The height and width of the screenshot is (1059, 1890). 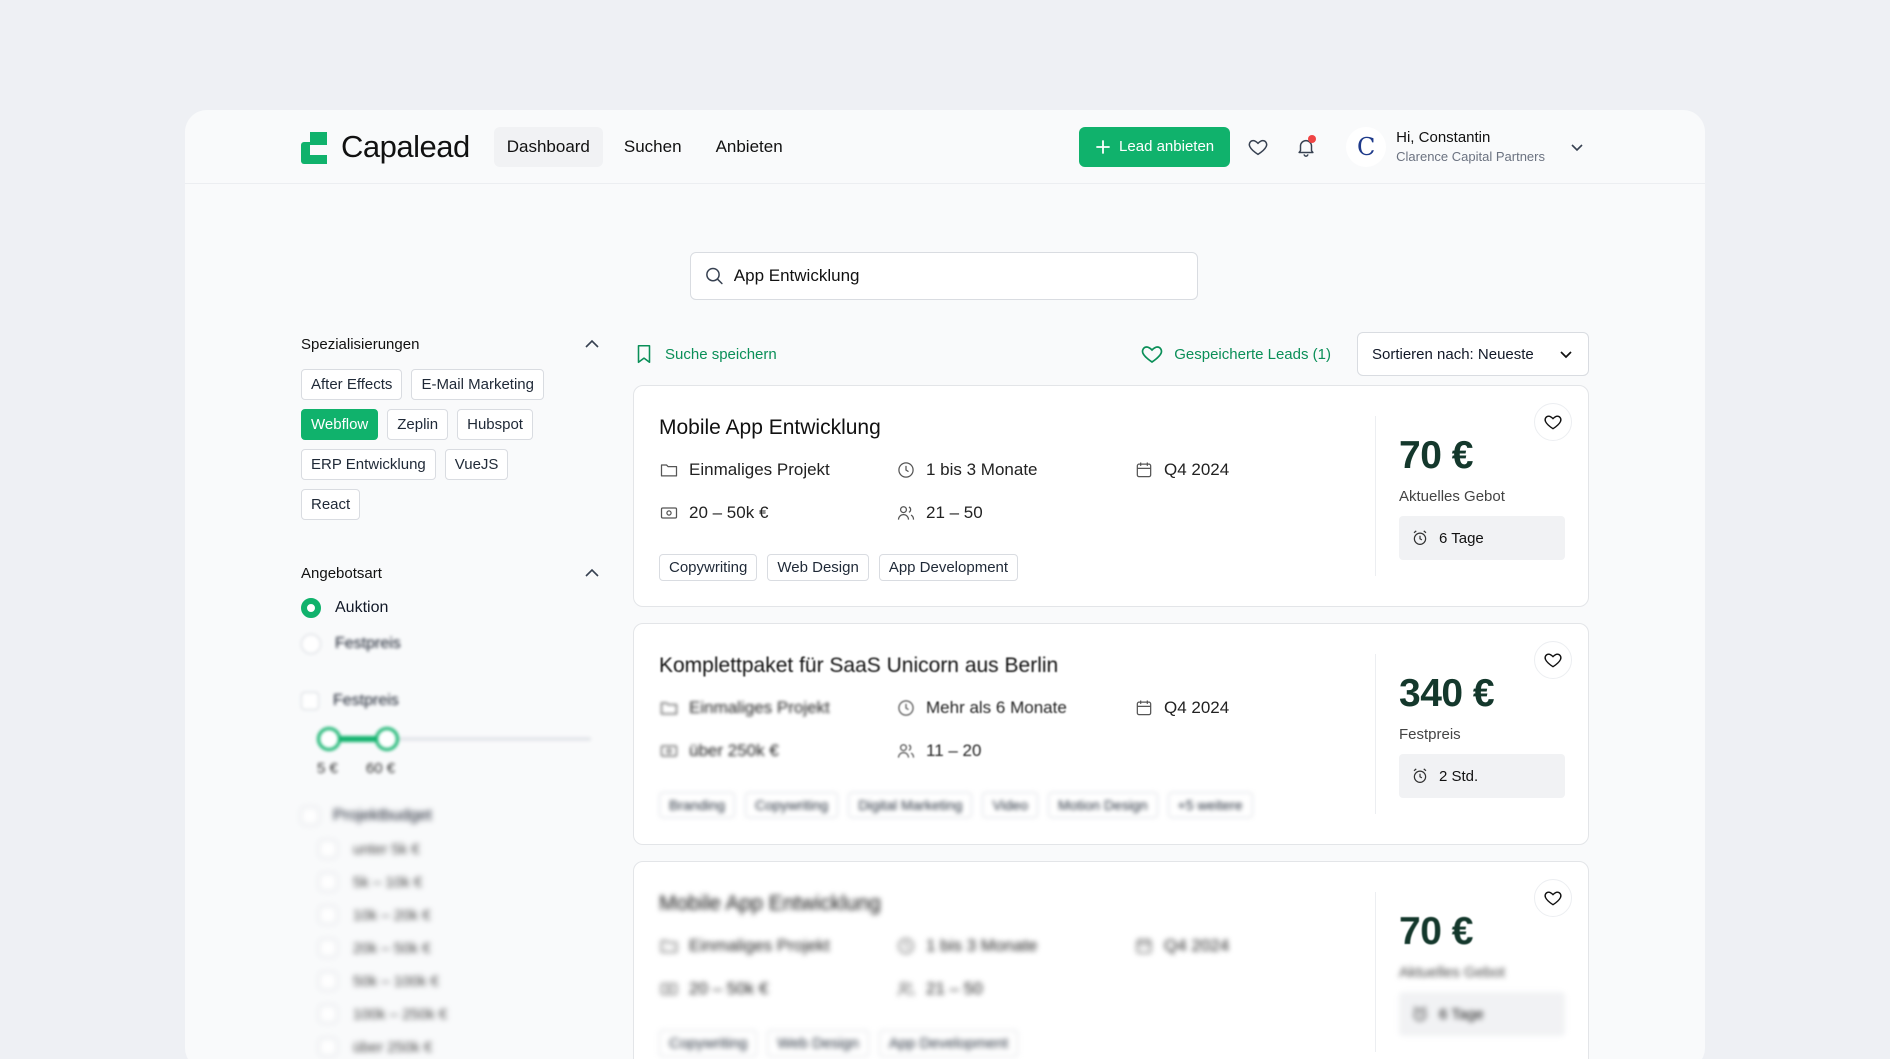 What do you see at coordinates (1210, 805) in the screenshot?
I see `lead-tag-more: +5 weitere` at bounding box center [1210, 805].